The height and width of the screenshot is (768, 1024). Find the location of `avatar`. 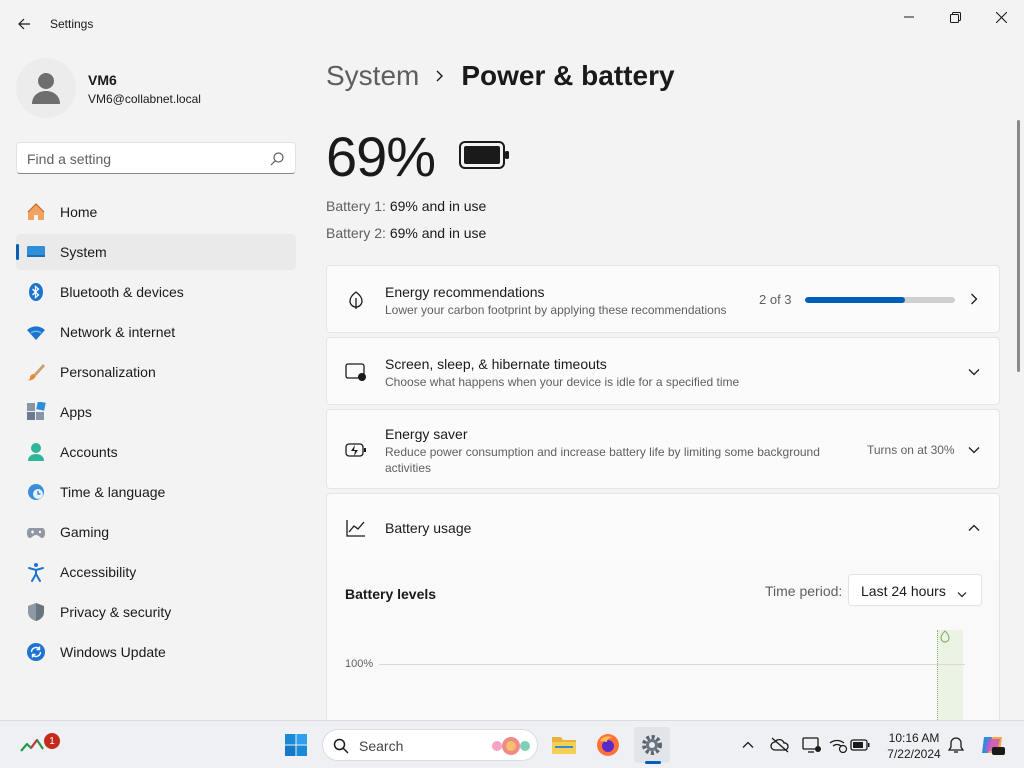

avatar is located at coordinates (46, 88).